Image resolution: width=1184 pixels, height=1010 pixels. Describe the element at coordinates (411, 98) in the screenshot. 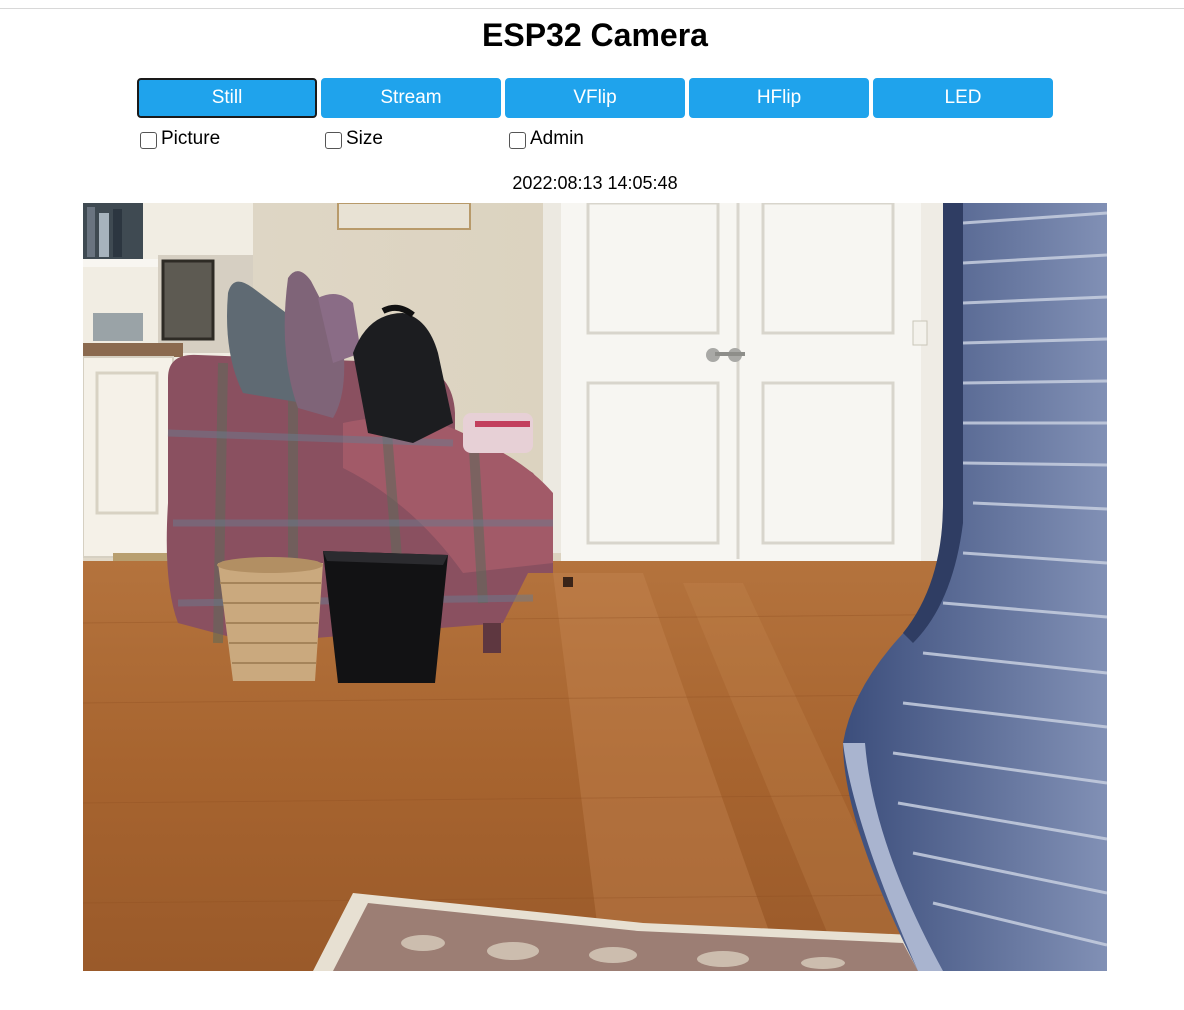

I see `stream-button: Stream` at that location.